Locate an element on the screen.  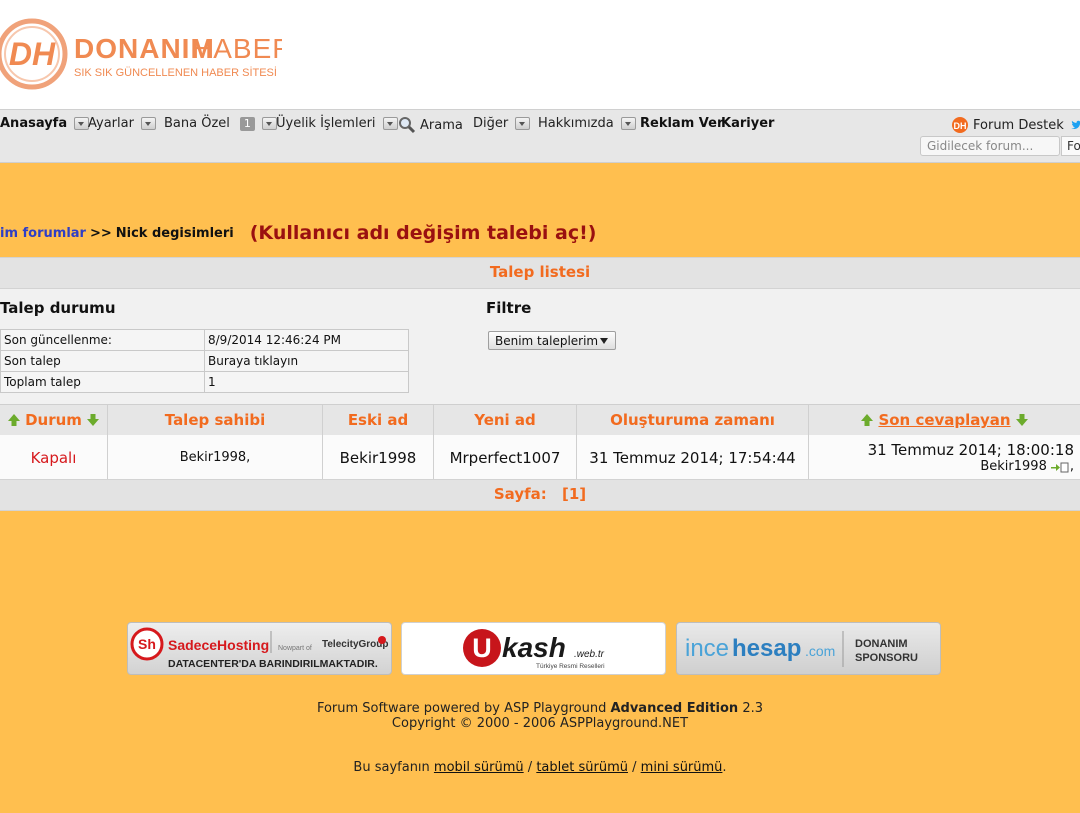
status-row: Son güncellenme: 8/9/2014 12:46:24 PM is located at coordinates (204, 340).